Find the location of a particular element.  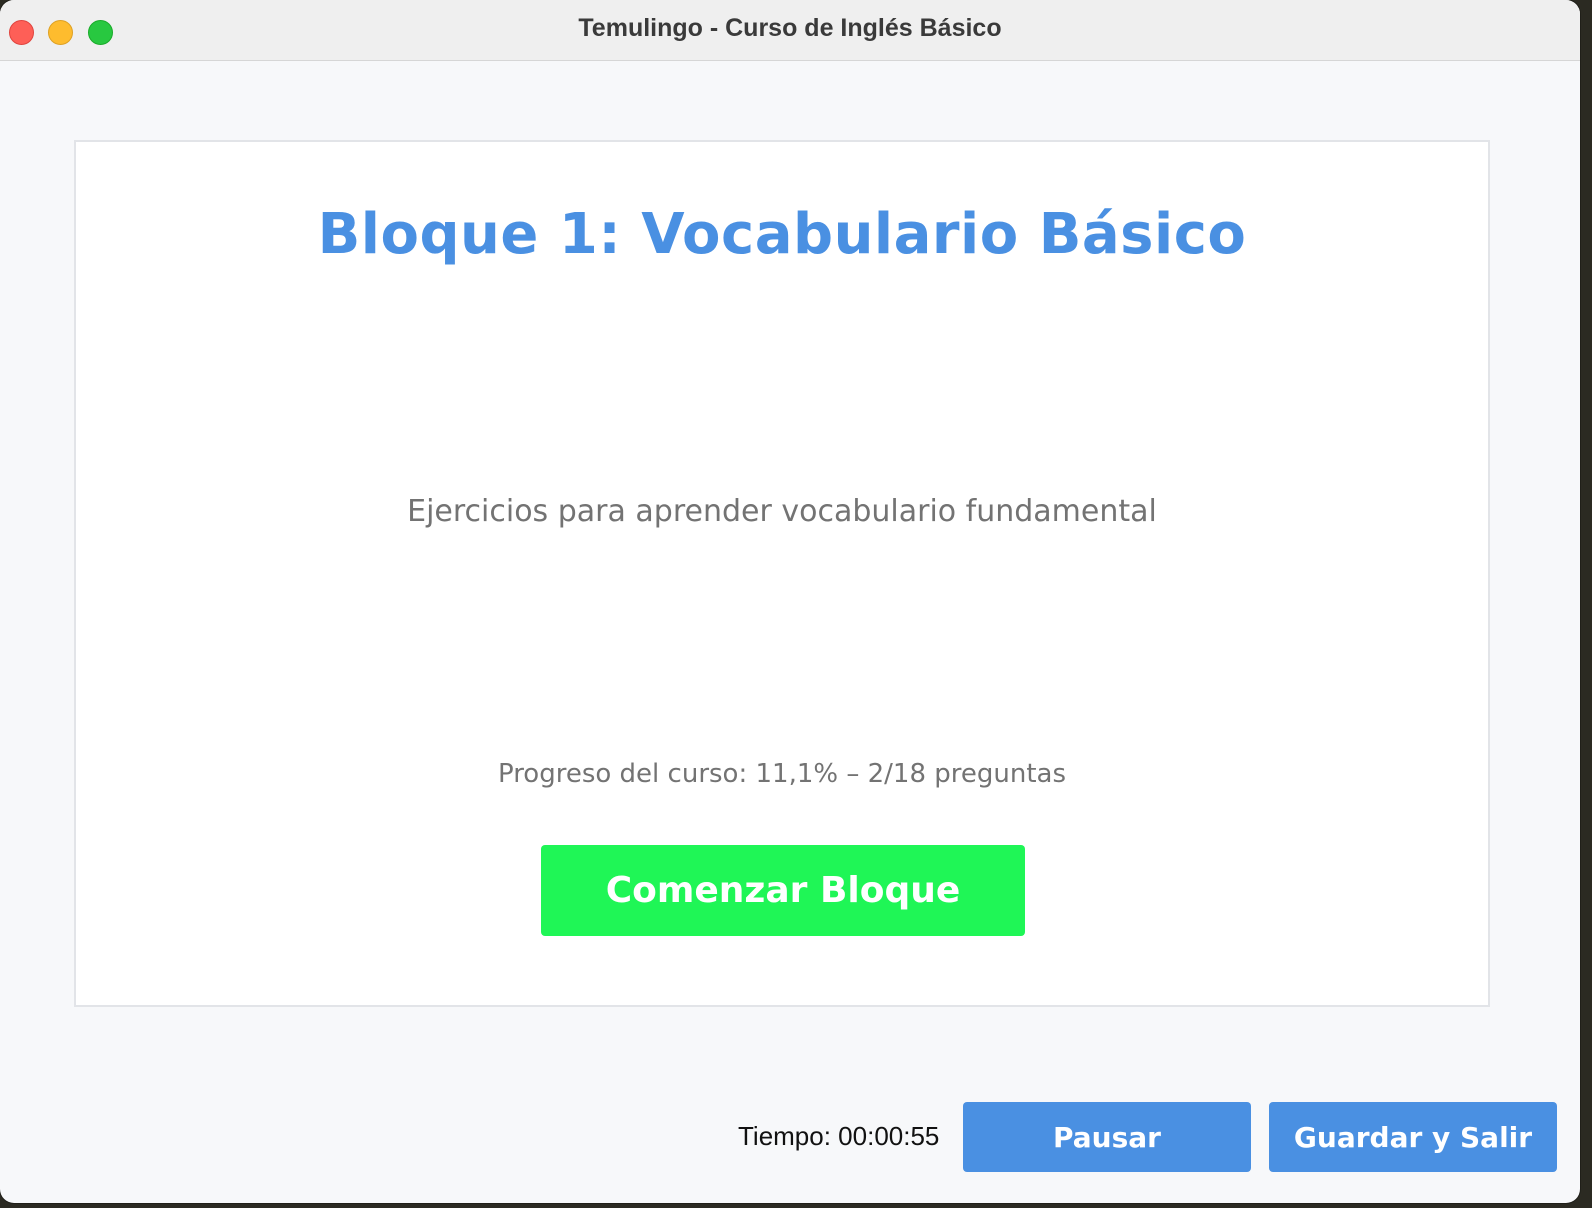

timer-text: Tiempo: 00:00:55 is located at coordinates (839, 1136).